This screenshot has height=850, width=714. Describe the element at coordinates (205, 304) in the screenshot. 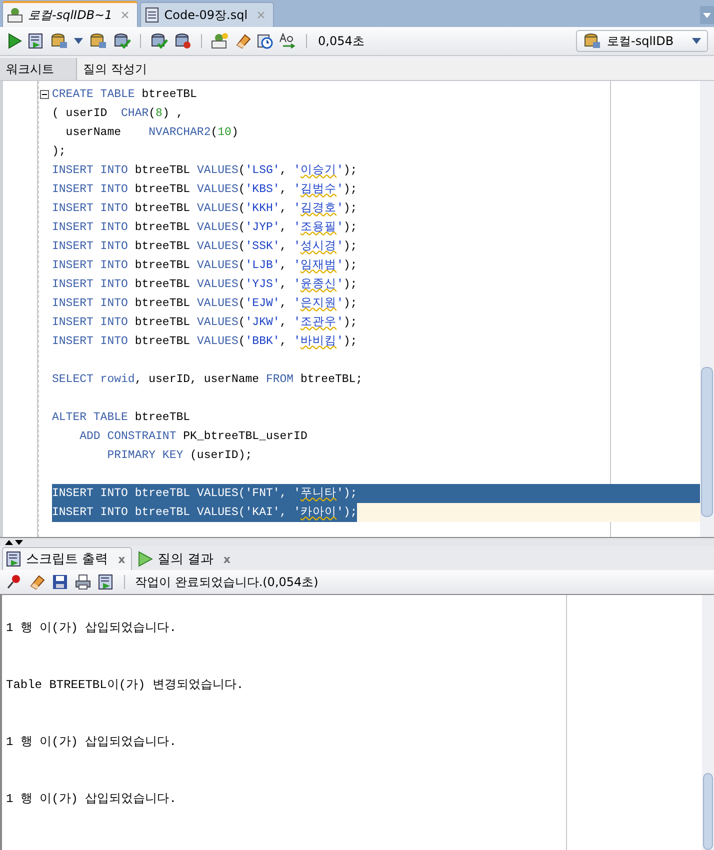

I see `code-line: INSERT INTO btreeTBL VALUES('EJW', '은지원');` at that location.